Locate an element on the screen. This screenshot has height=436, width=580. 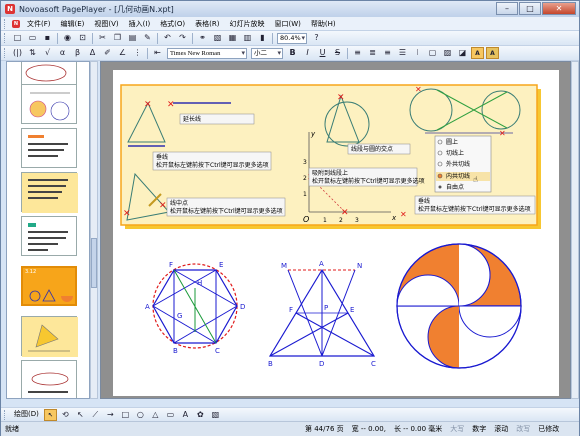
preview-icon: ⊡ is located at coordinates (82, 38).